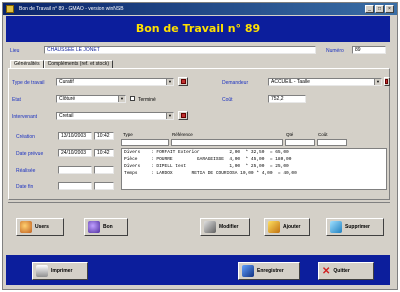 Image resolution: width=400 pixels, height=292 pixels. What do you see at coordinates (332, 142) in the screenshot?
I see `filter-cout-input` at bounding box center [332, 142].